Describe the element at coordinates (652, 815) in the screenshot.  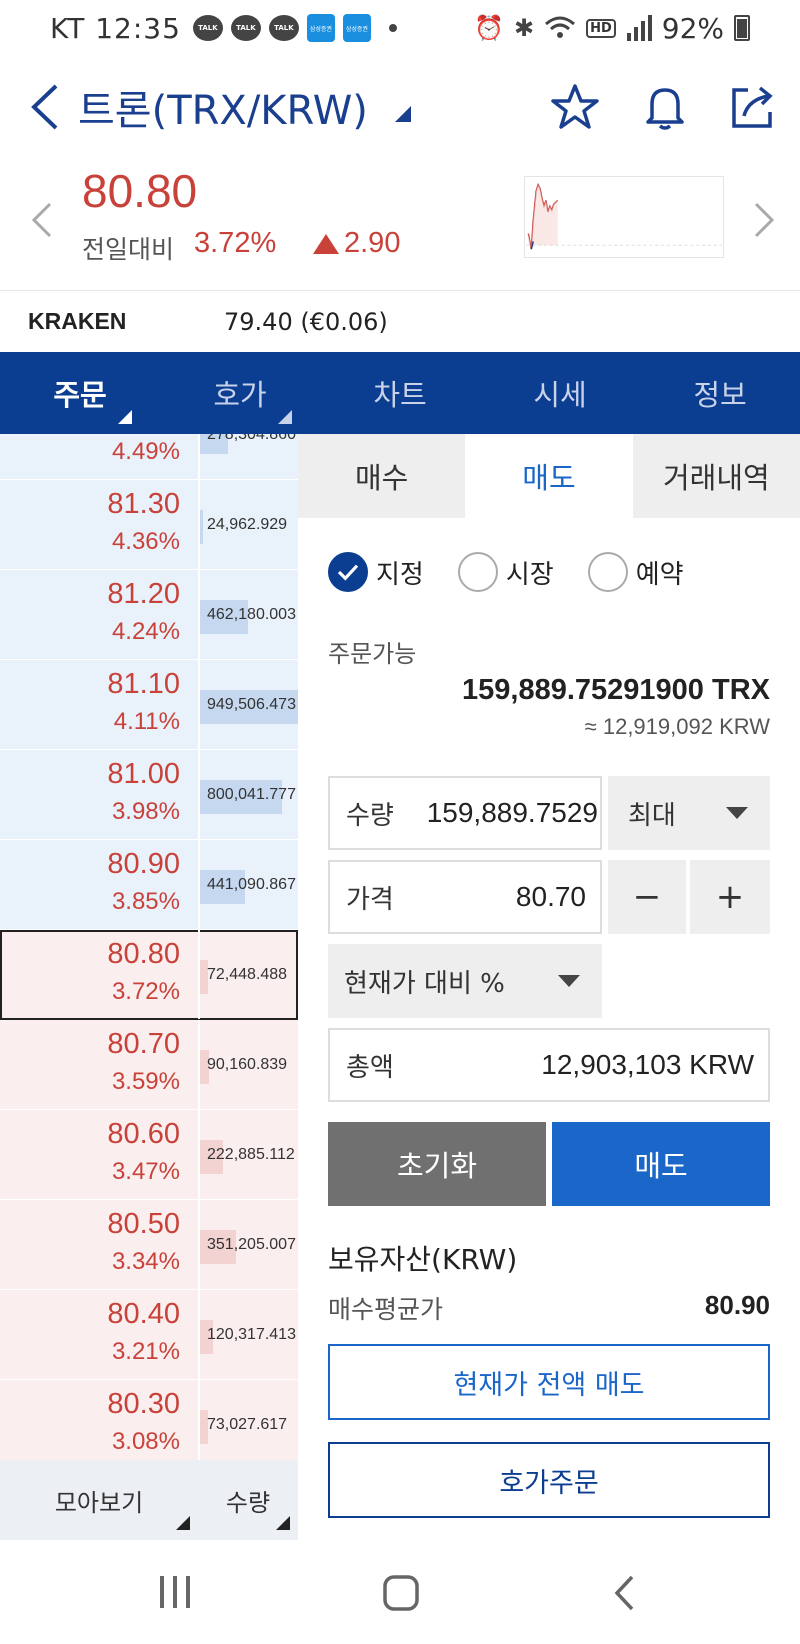
I see `max-label: 최대` at that location.